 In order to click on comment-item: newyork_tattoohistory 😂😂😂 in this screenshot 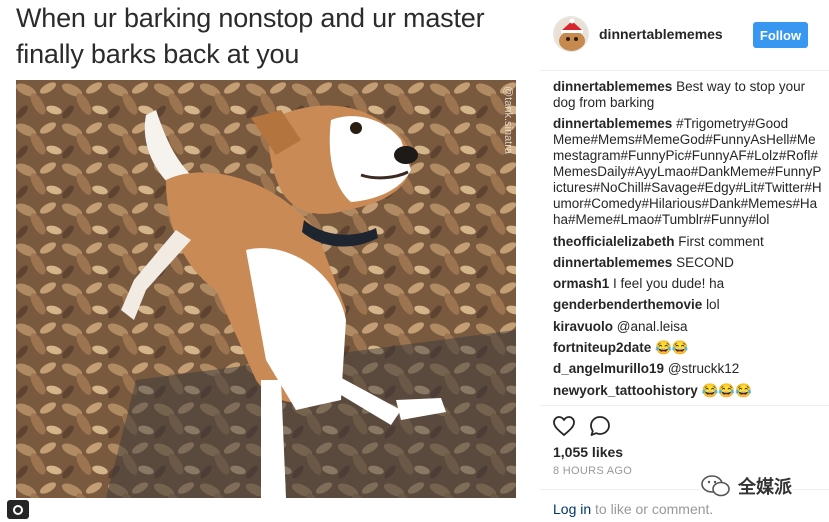, I will do `click(688, 391)`.